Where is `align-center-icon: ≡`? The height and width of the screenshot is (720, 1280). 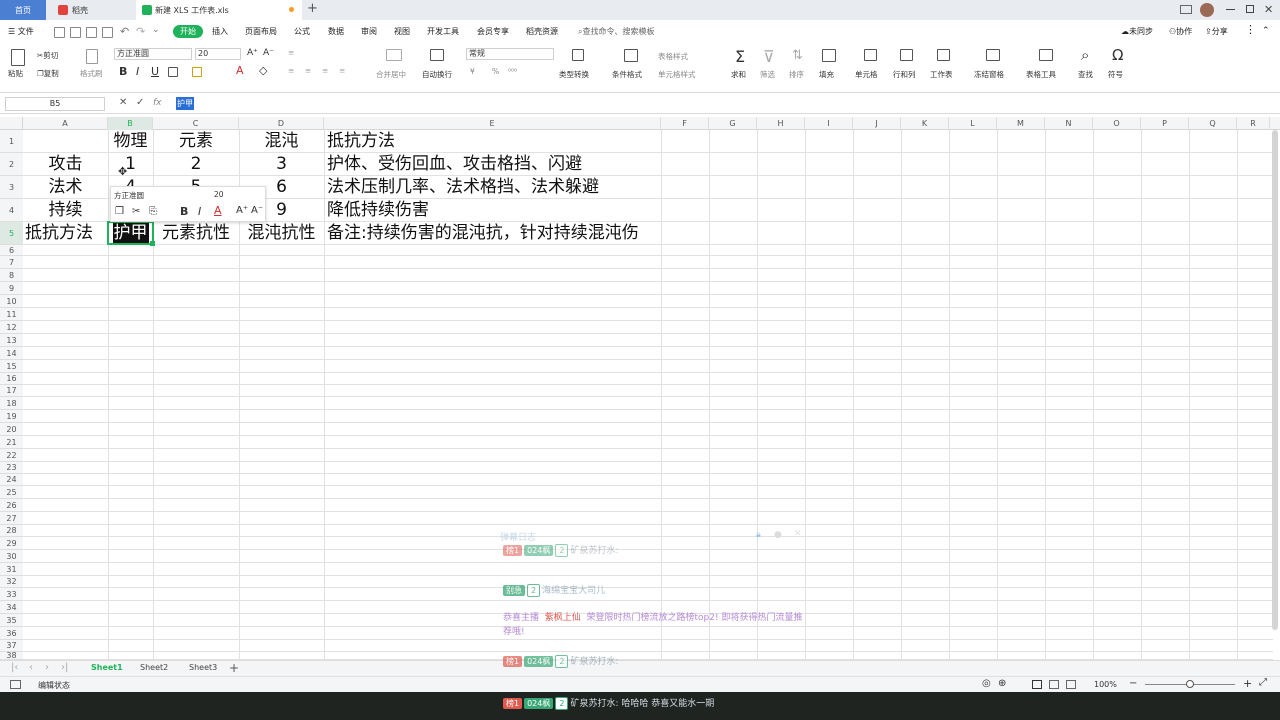
align-center-icon: ≡ is located at coordinates (308, 70).